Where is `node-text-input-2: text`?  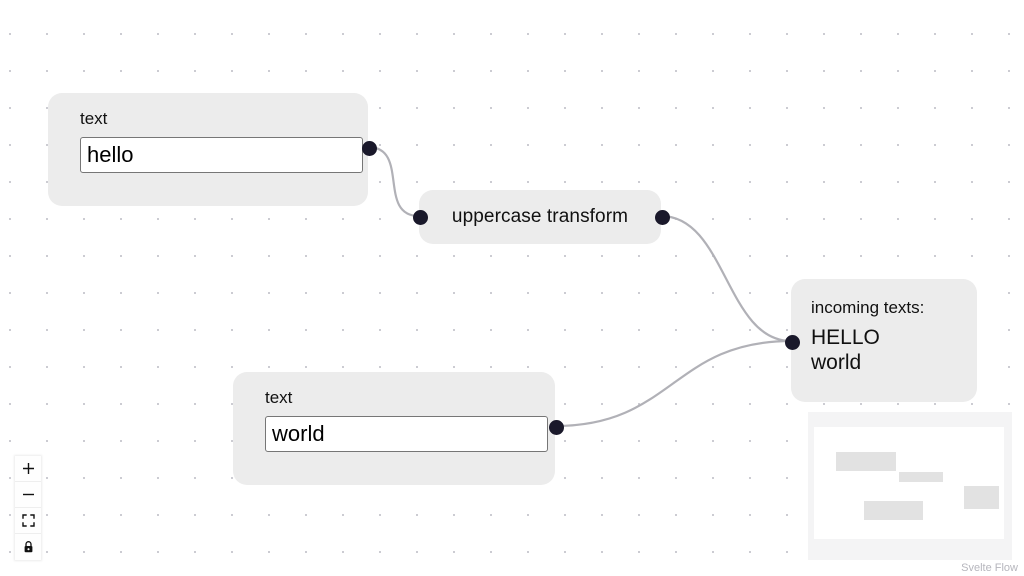 node-text-input-2: text is located at coordinates (394, 428).